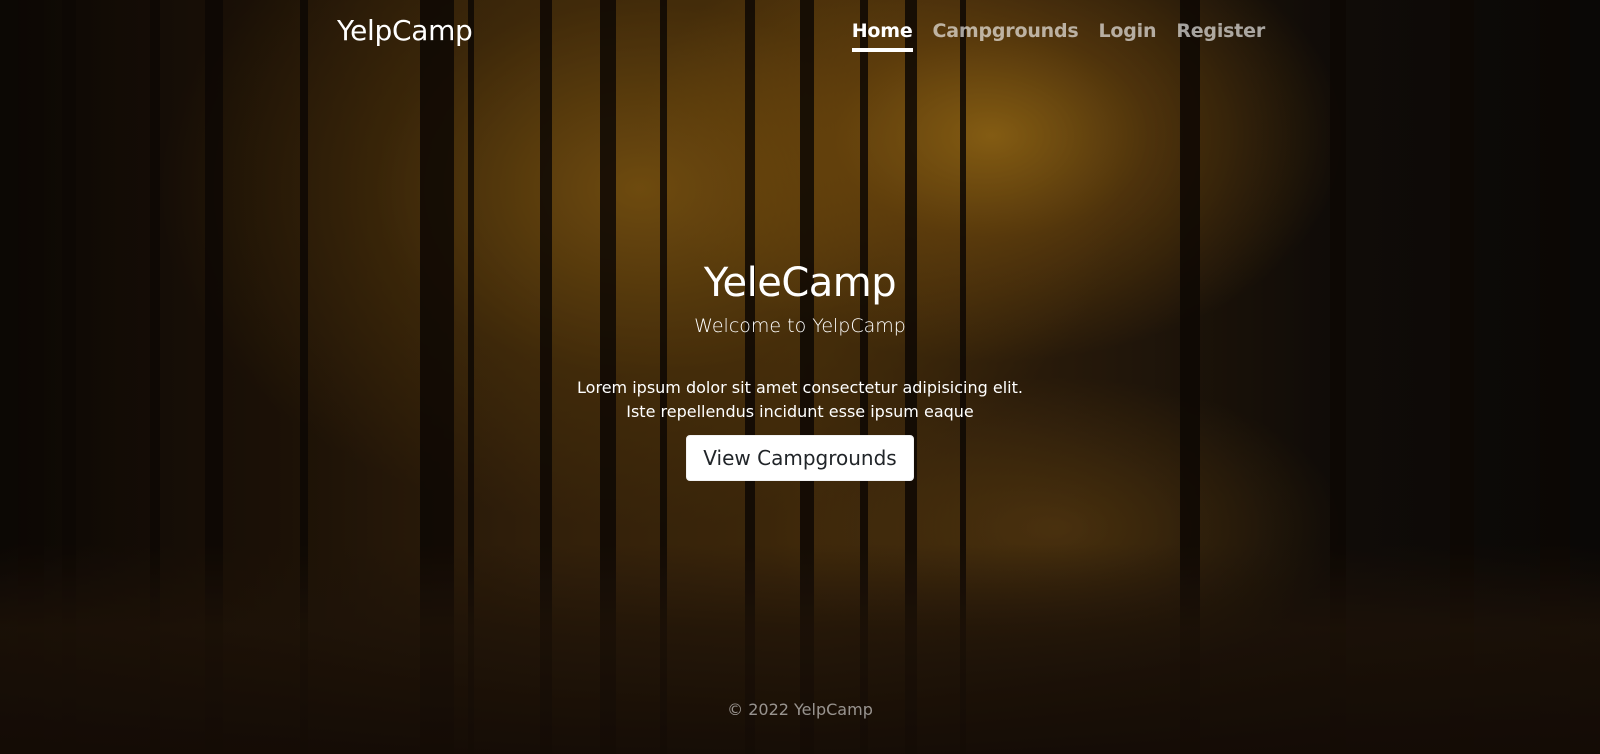  What do you see at coordinates (800, 283) in the screenshot?
I see `hero-title: YeleCamp` at bounding box center [800, 283].